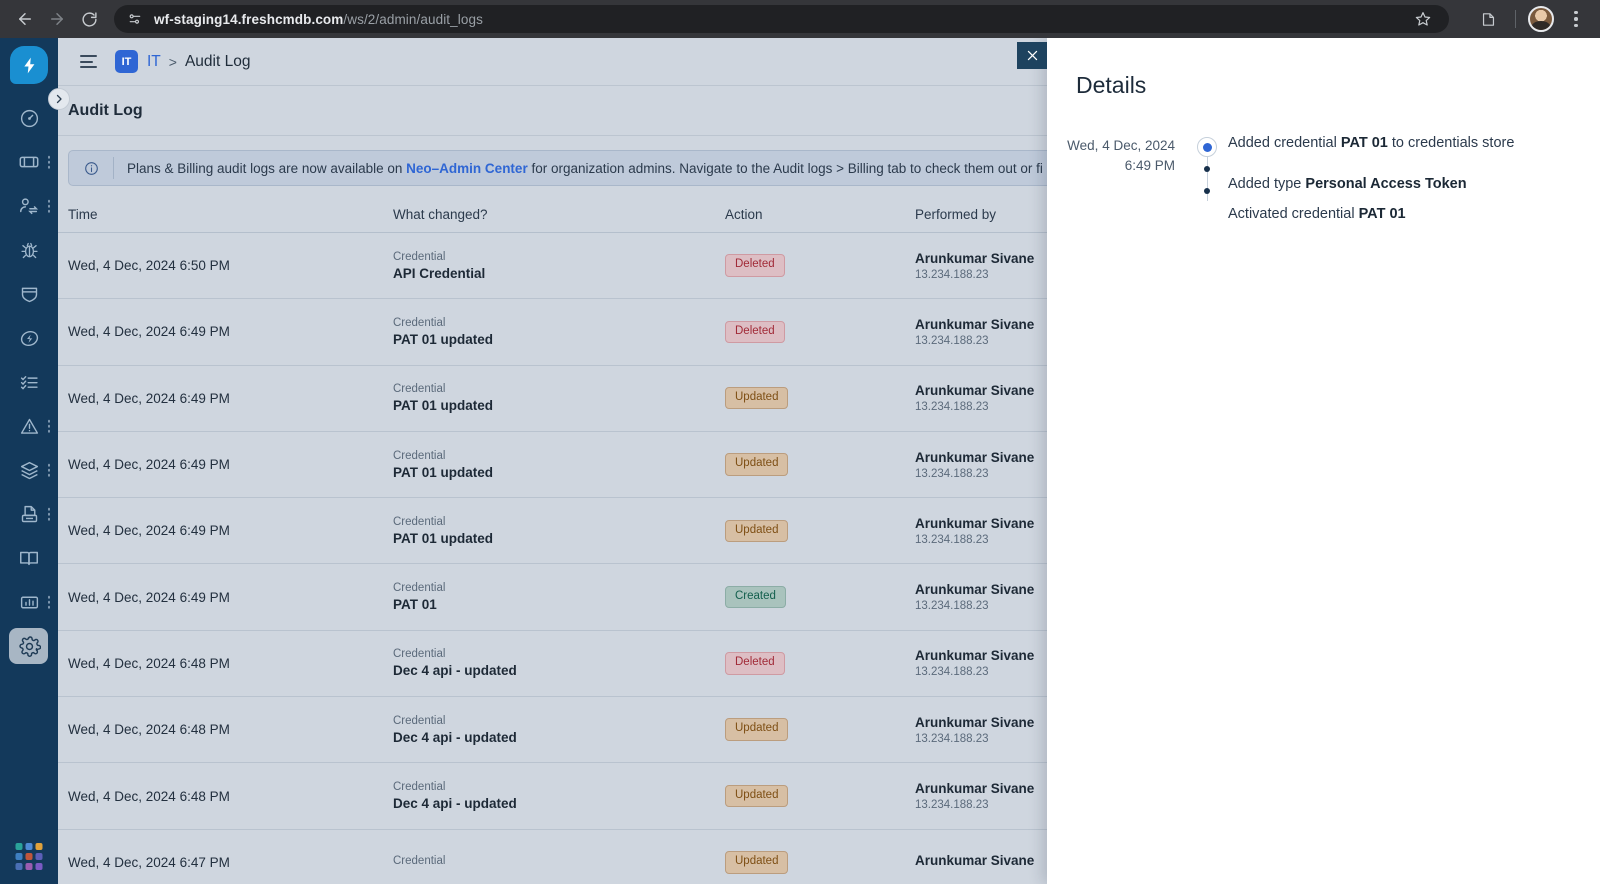 The image size is (1600, 884). I want to click on sidebar-item-alerts, so click(29, 426).